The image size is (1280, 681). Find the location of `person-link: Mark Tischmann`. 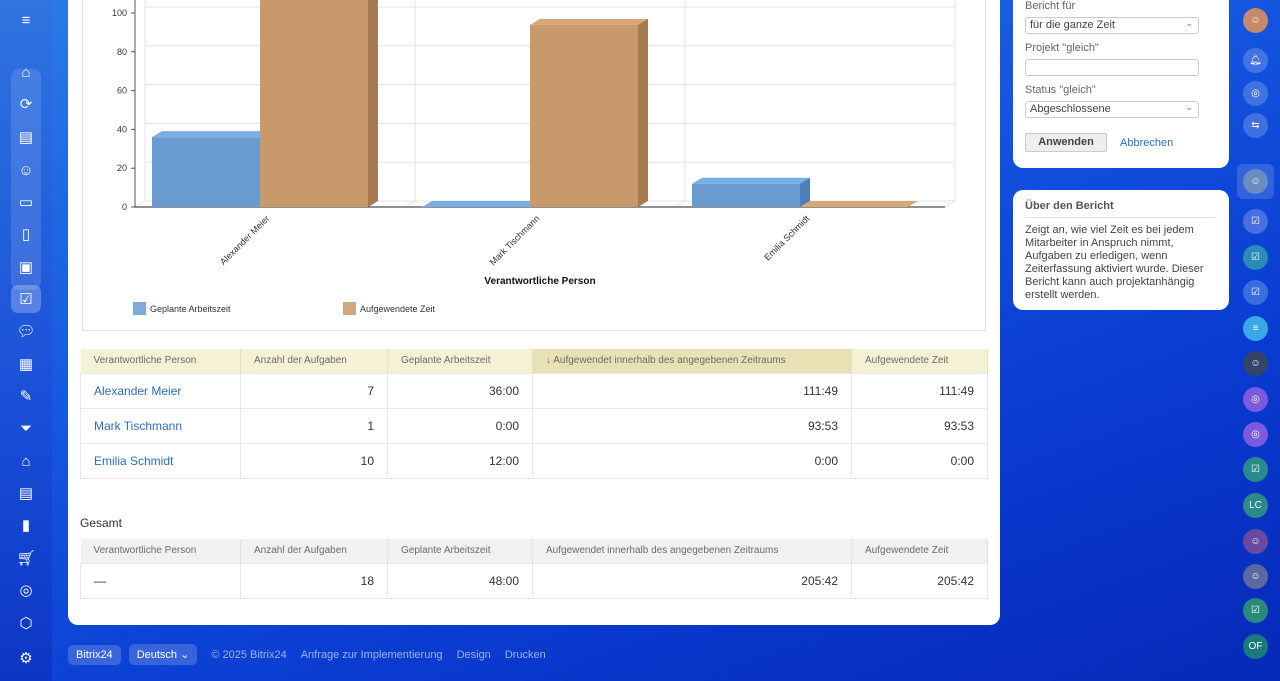

person-link: Mark Tischmann is located at coordinates (138, 426).